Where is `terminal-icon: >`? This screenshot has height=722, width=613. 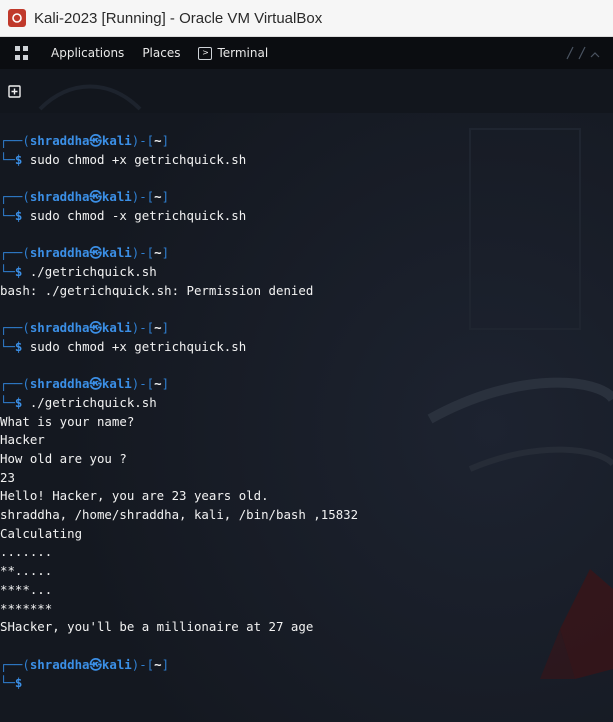
terminal-icon: > is located at coordinates (205, 53).